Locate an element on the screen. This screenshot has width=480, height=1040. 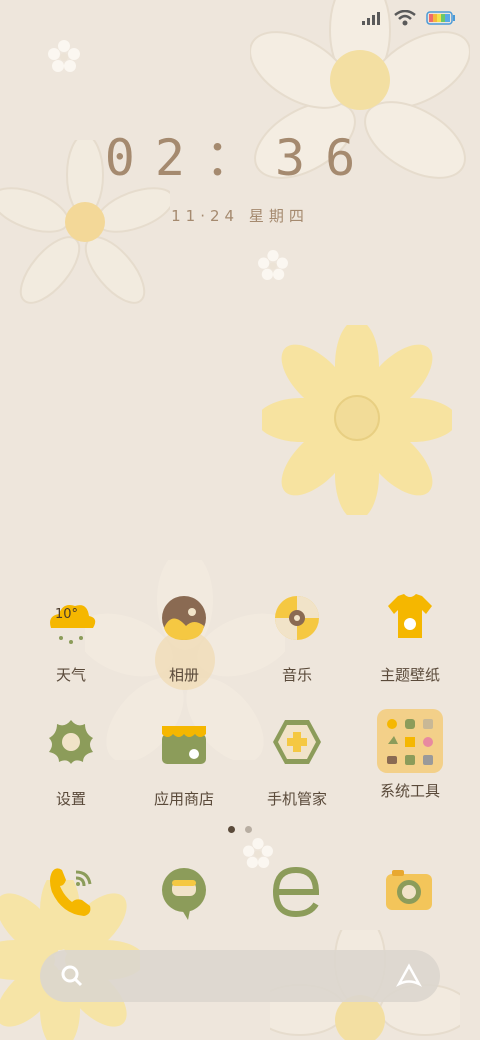
app-store: 应用商店 is located at coordinates (184, 762).